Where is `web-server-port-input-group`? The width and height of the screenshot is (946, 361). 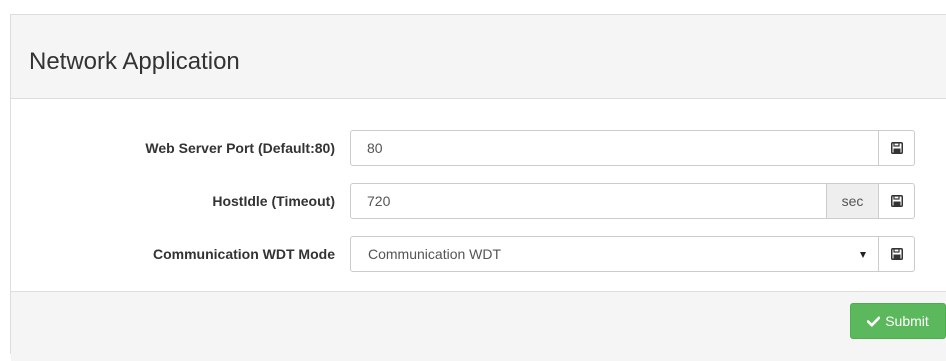
web-server-port-input-group is located at coordinates (632, 148).